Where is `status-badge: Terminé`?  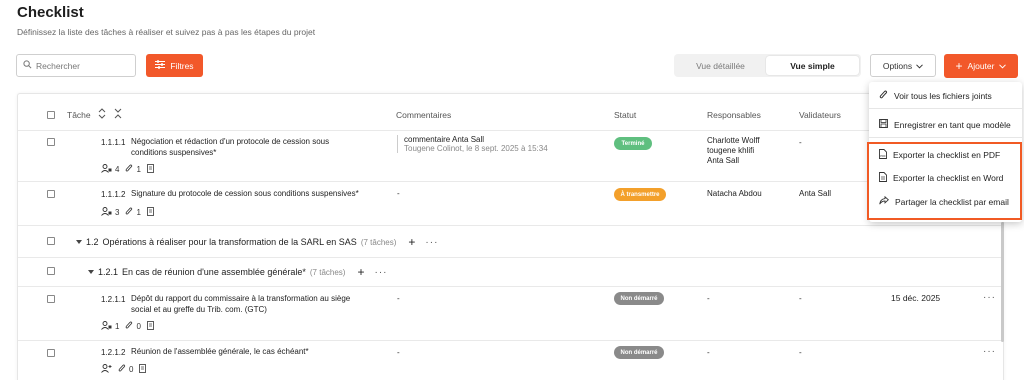
status-badge: Terminé is located at coordinates (633, 143).